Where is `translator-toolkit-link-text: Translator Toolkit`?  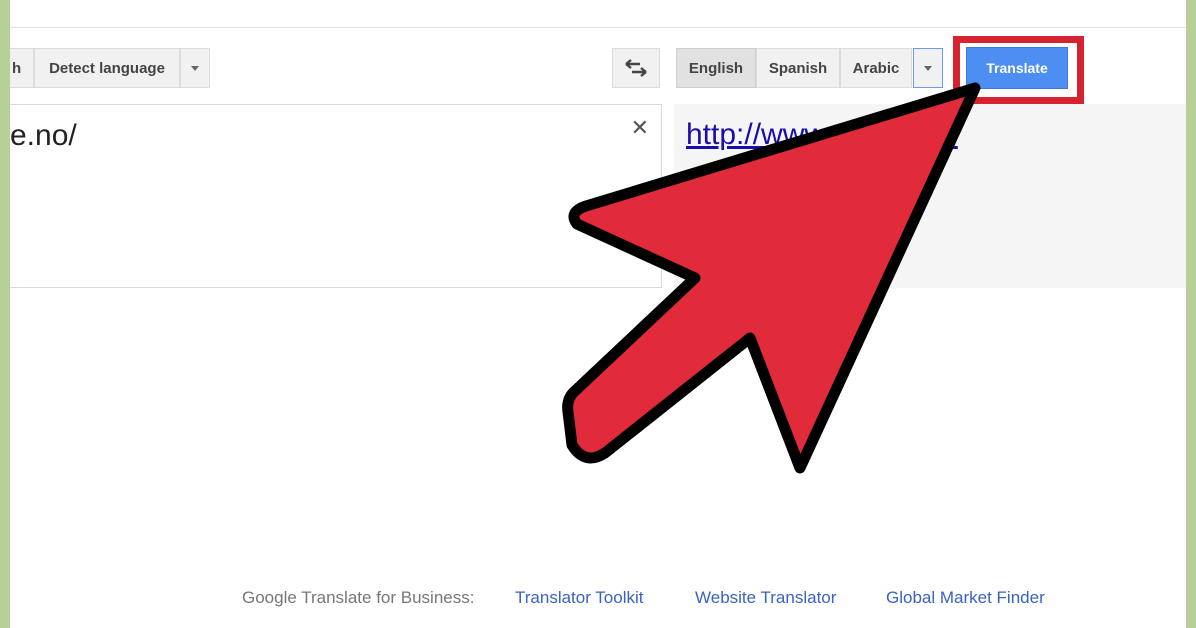
translator-toolkit-link-text: Translator Toolkit is located at coordinates (579, 597).